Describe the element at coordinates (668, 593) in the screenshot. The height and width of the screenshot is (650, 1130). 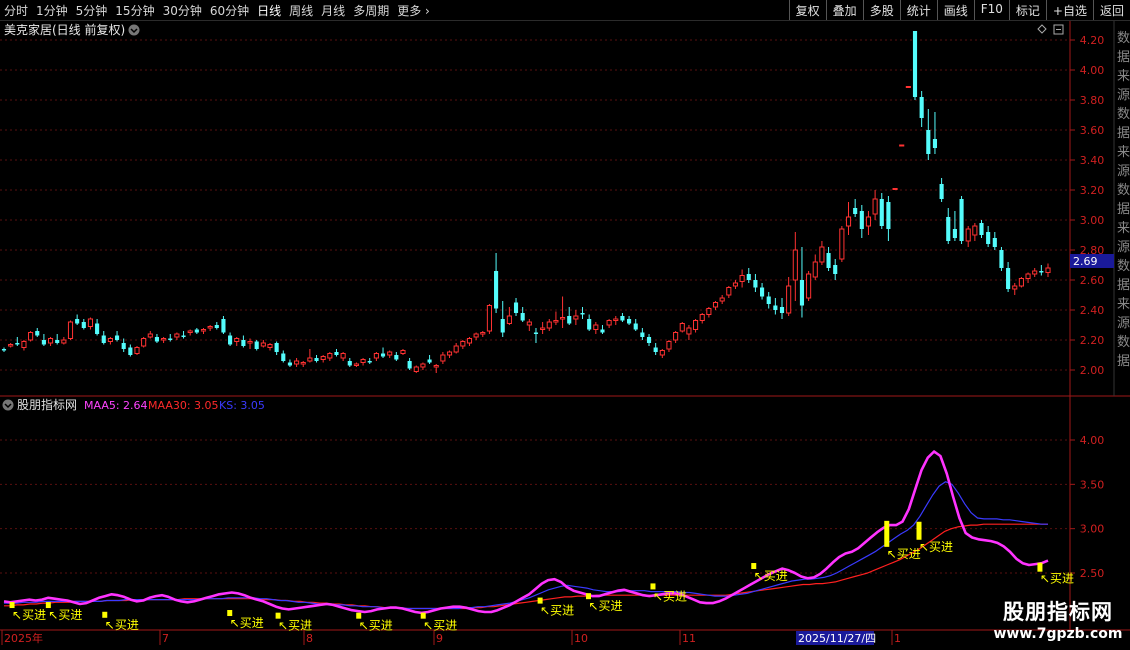
I see `buy-signal: ↖买进` at that location.